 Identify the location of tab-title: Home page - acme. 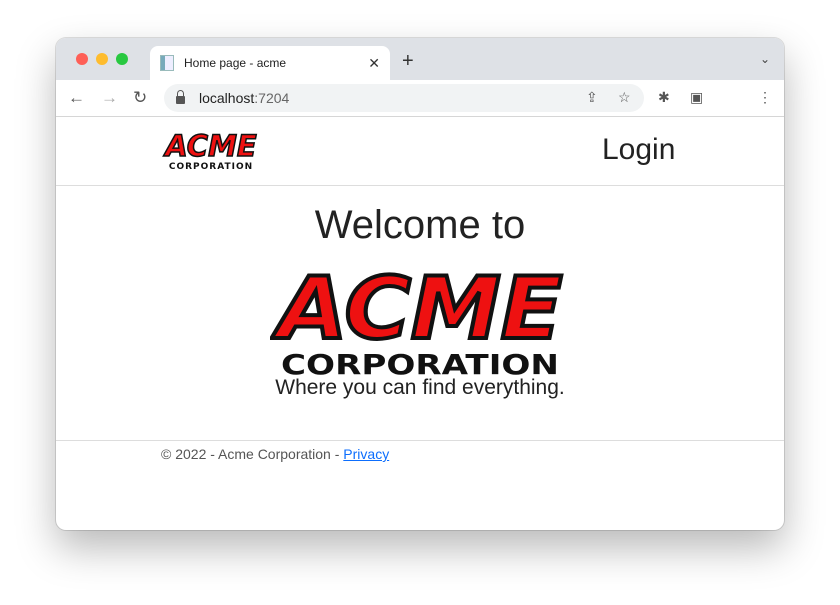
(235, 63).